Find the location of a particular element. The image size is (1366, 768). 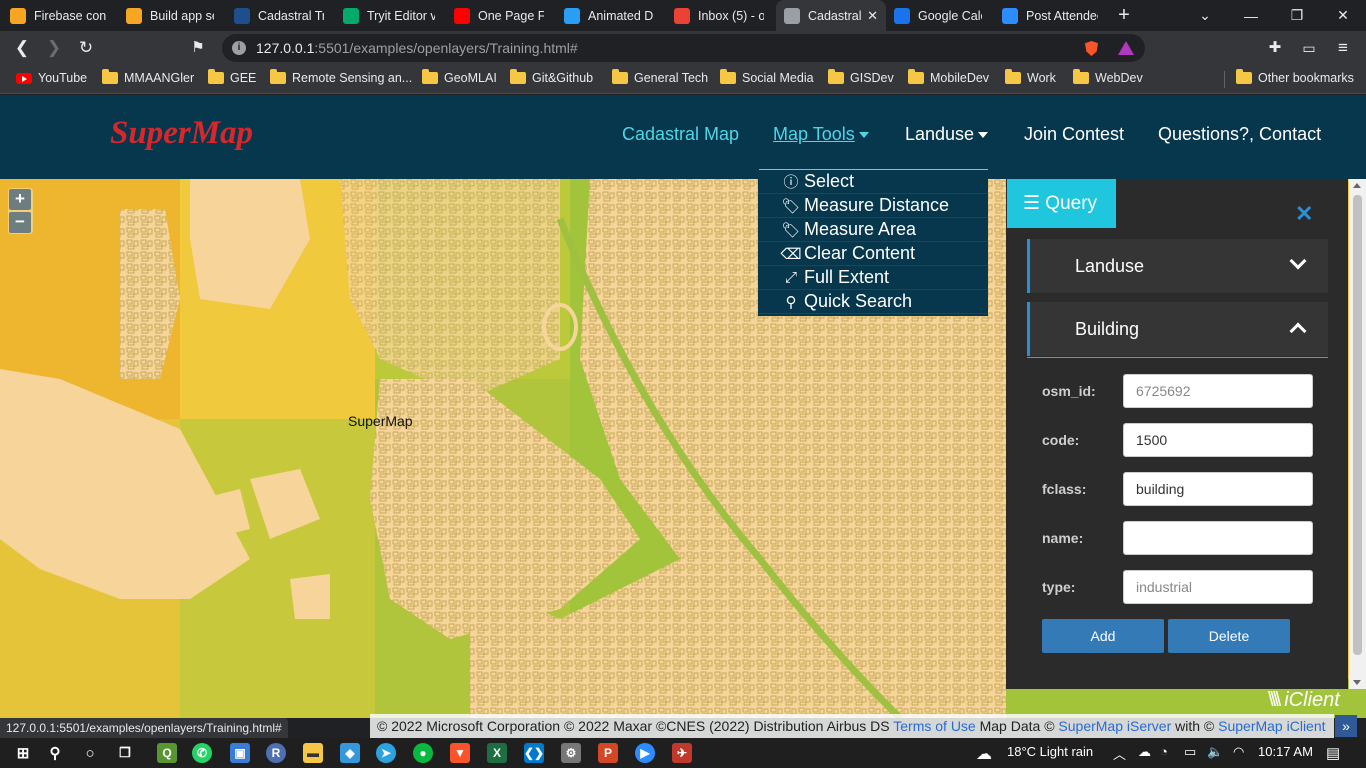

zoom-app-icon: ▶ is located at coordinates (645, 753).